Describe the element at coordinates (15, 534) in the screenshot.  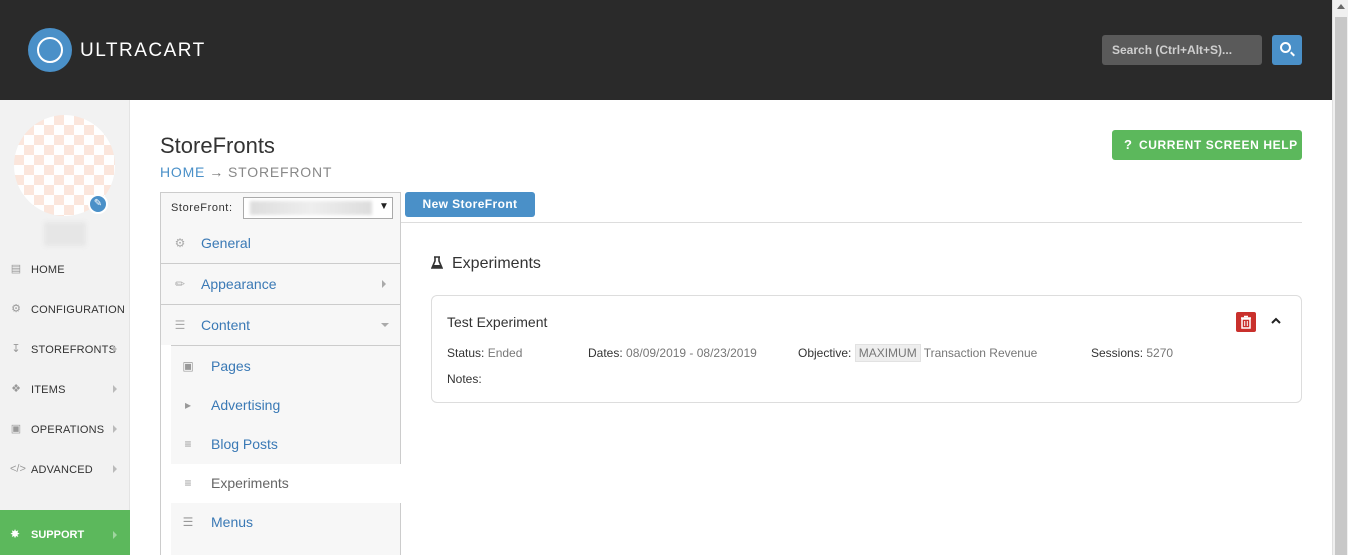
I see `lightbulb-icon: ✸` at that location.